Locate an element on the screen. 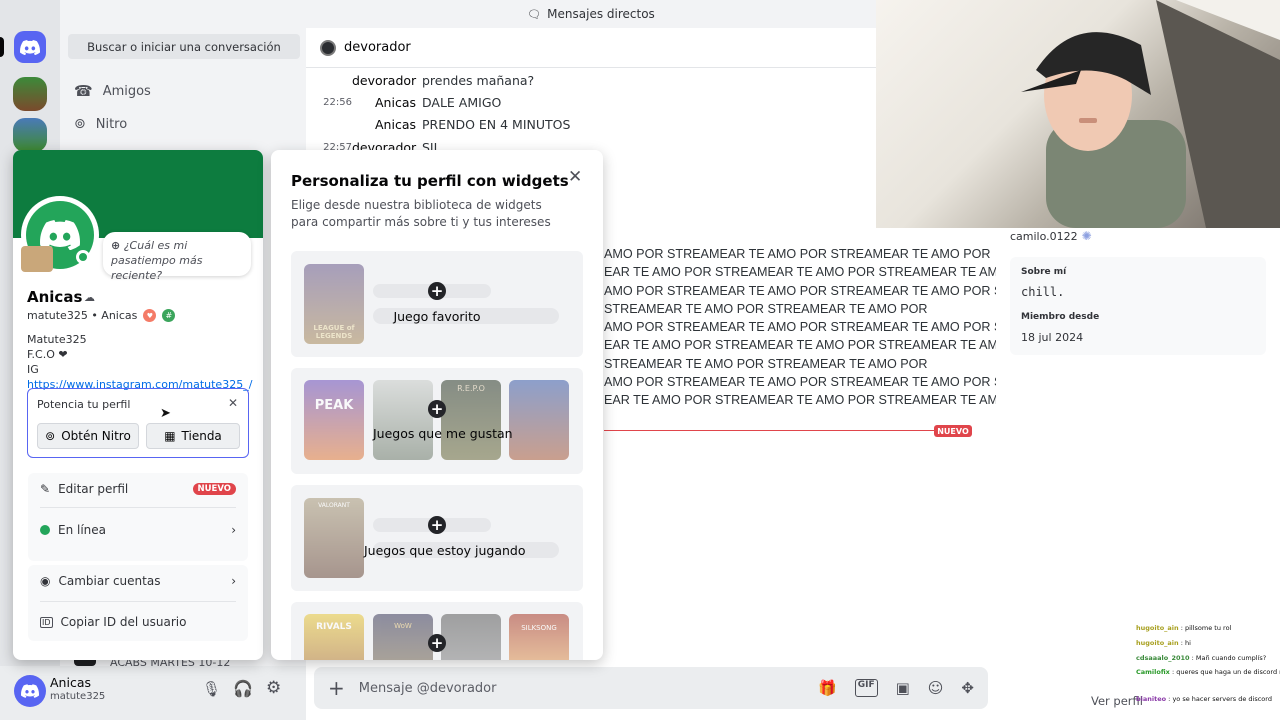 Image resolution: width=1280 pixels, height=720 pixels. message-row: devorador prendes mañana? is located at coordinates (420, 80).